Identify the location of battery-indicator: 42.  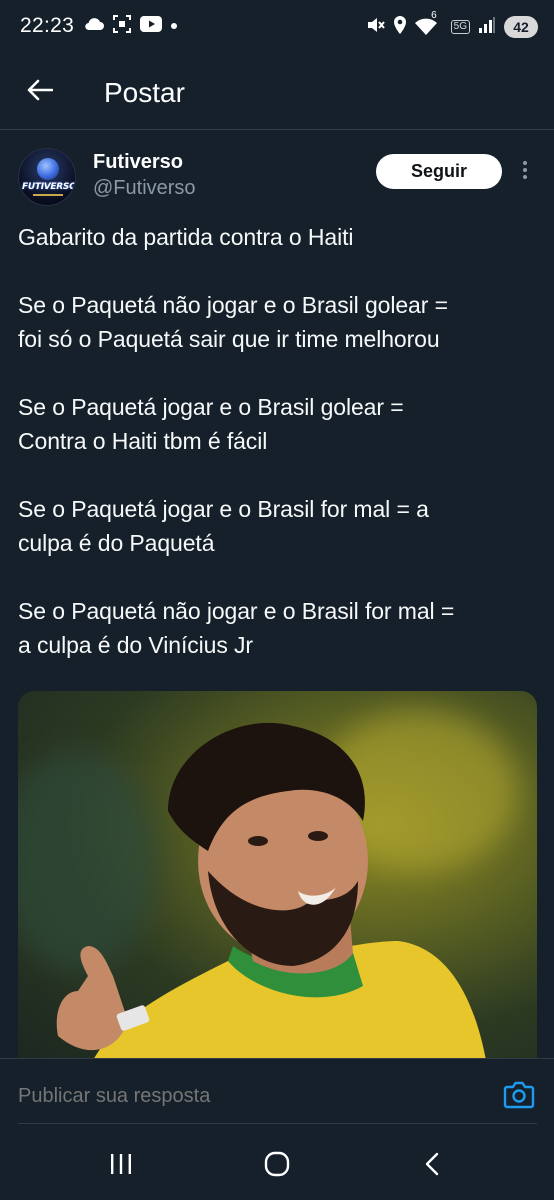
(521, 27).